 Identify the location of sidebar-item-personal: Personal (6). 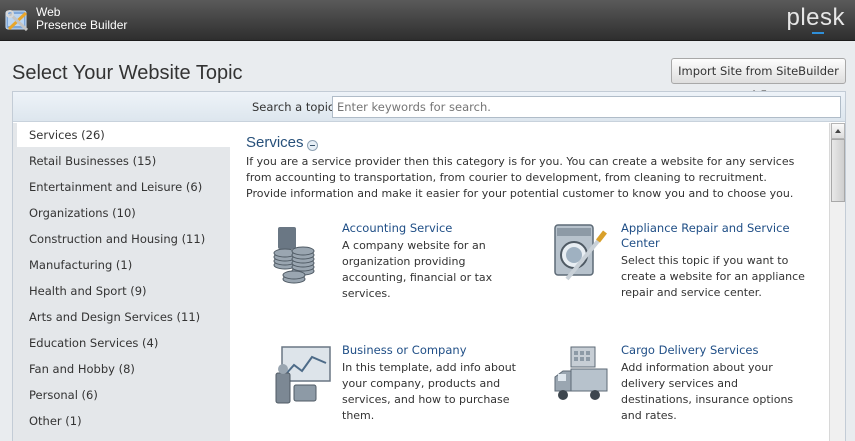
(123, 395).